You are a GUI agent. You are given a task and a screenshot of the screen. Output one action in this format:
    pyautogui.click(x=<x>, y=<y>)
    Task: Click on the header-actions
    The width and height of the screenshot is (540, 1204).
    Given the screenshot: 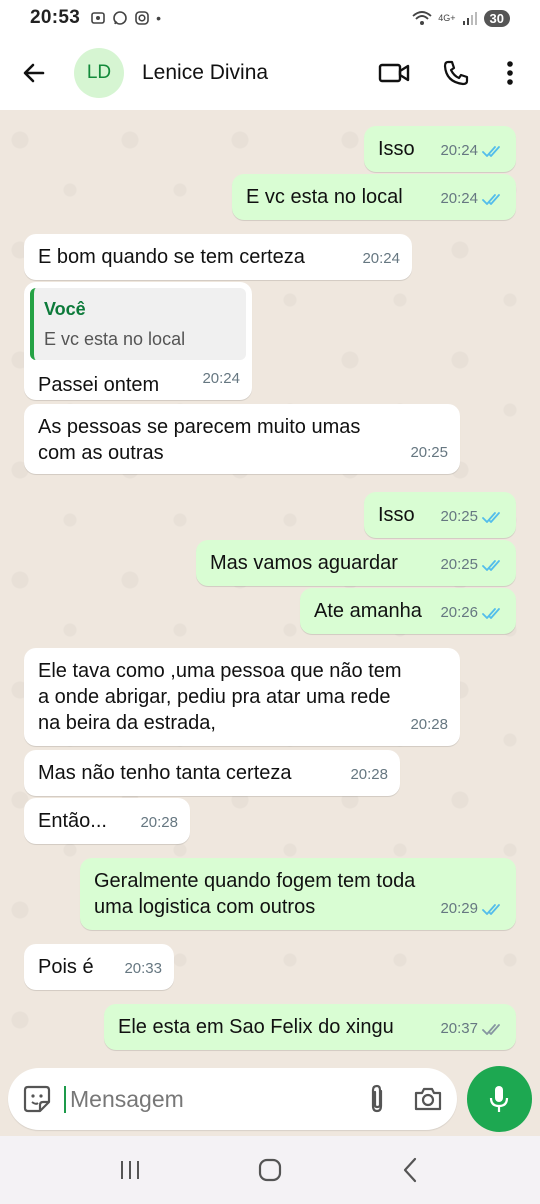 What is the action you would take?
    pyautogui.click(x=448, y=73)
    